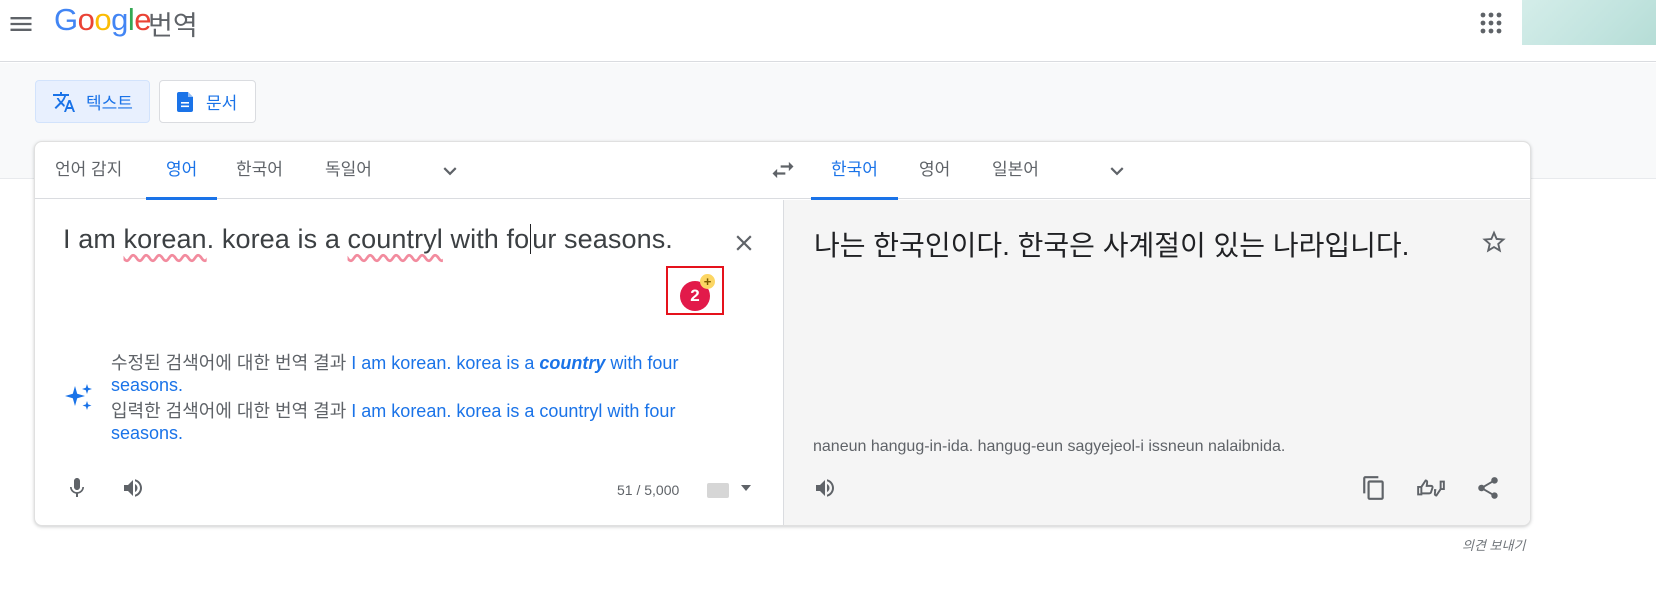 The width and height of the screenshot is (1656, 593). I want to click on text-mode-button: 텍스트, so click(92, 101).